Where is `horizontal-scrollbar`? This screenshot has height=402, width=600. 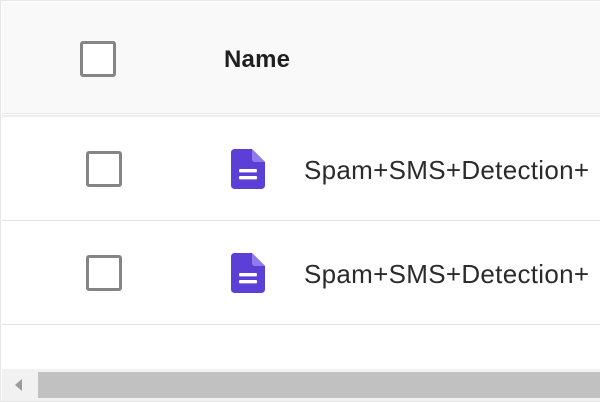
horizontal-scrollbar is located at coordinates (301, 385).